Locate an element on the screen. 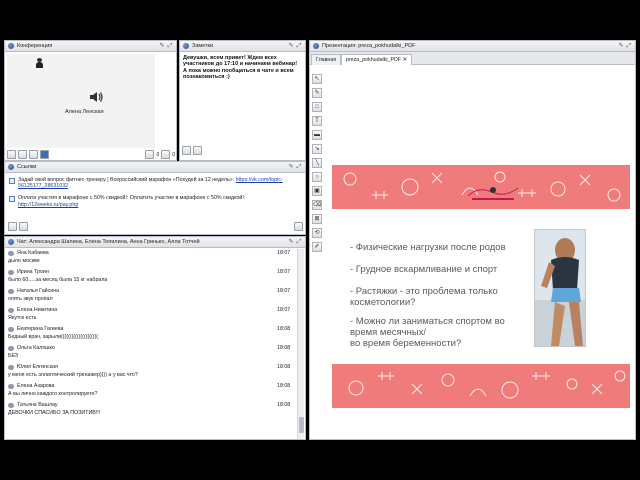 Image resolution: width=640 pixels, height=480 pixels. tab-main: Главная is located at coordinates (326, 59).